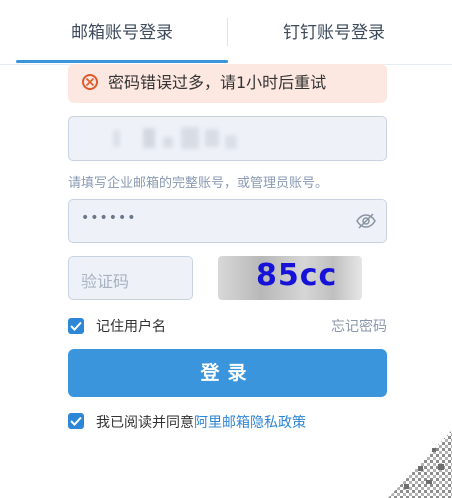  I want to click on agreement-prefix: 我已阅读并同意, so click(145, 423).